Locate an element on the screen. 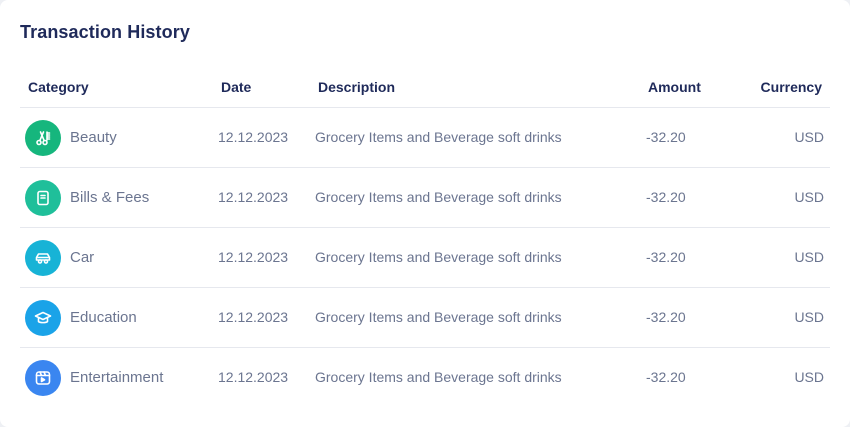  column-header-category: Category is located at coordinates (58, 87).